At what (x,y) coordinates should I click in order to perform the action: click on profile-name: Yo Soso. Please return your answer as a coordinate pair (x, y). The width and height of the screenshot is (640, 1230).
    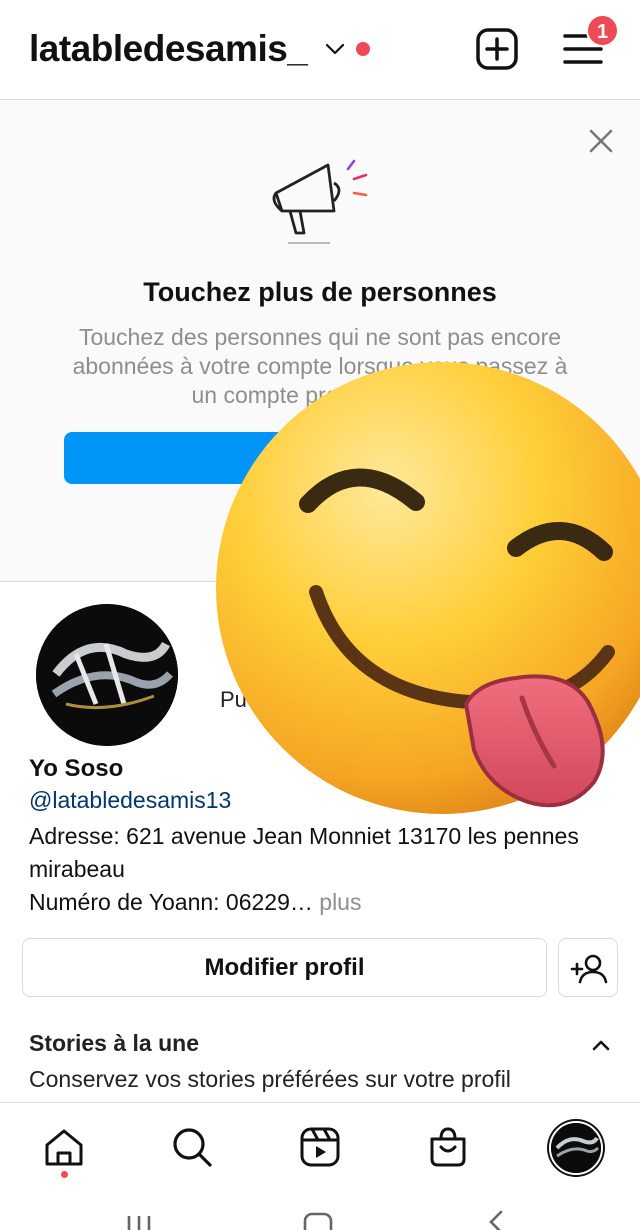
    Looking at the image, I should click on (76, 768).